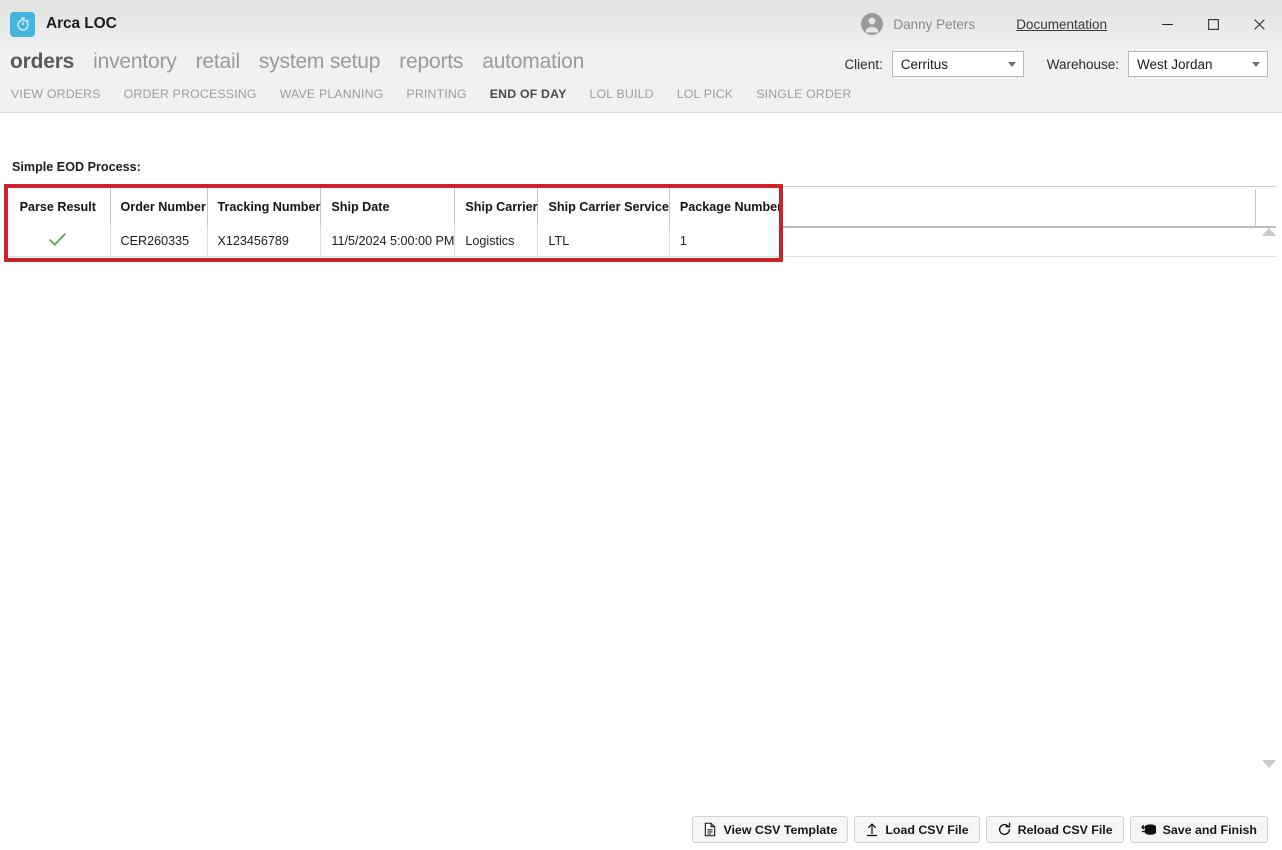  I want to click on column-header-ship-carrier-service: Ship Carrier Service, so click(603, 206).